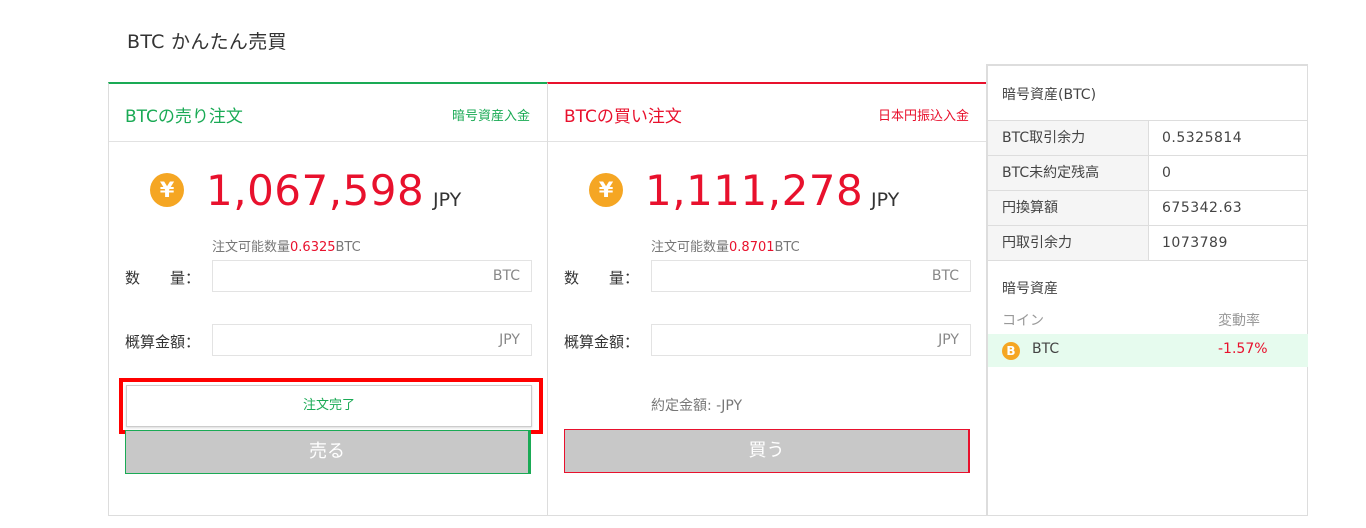 Image resolution: width=1366 pixels, height=528 pixels. I want to click on row-value: 1073789, so click(1195, 243).